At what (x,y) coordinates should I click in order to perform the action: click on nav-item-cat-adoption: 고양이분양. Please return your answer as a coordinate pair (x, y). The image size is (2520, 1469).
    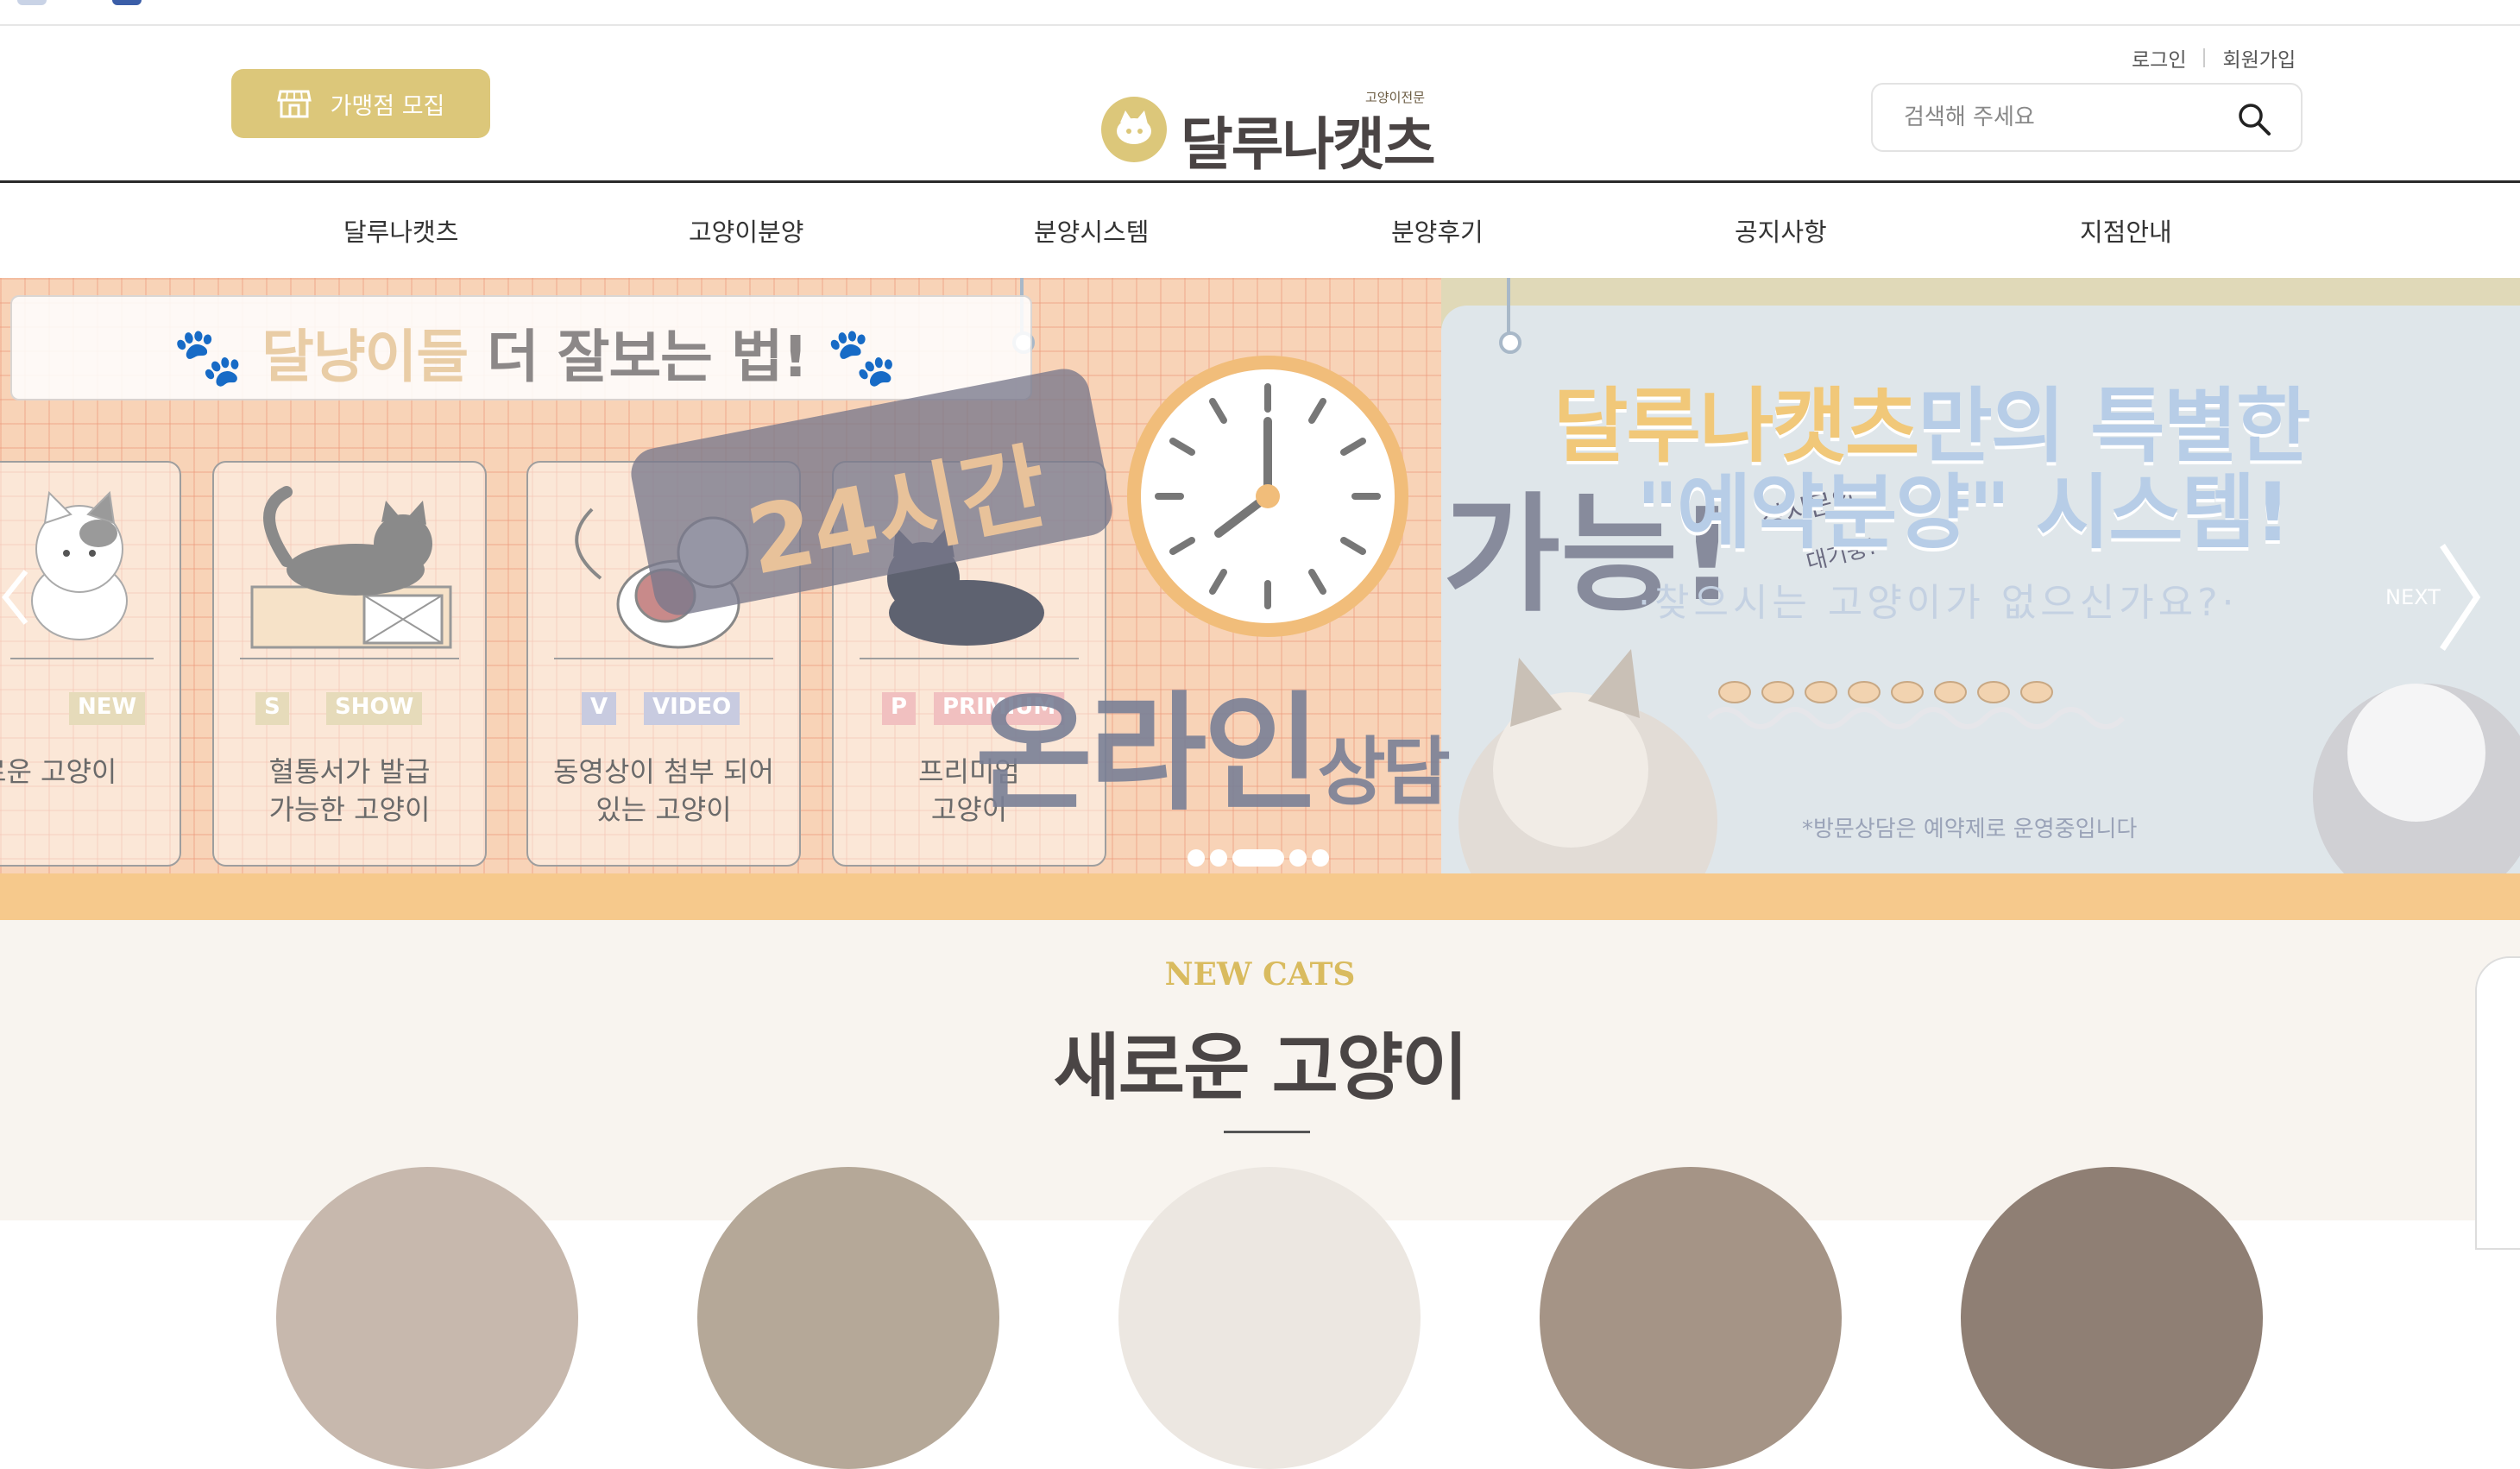
    Looking at the image, I should click on (746, 230).